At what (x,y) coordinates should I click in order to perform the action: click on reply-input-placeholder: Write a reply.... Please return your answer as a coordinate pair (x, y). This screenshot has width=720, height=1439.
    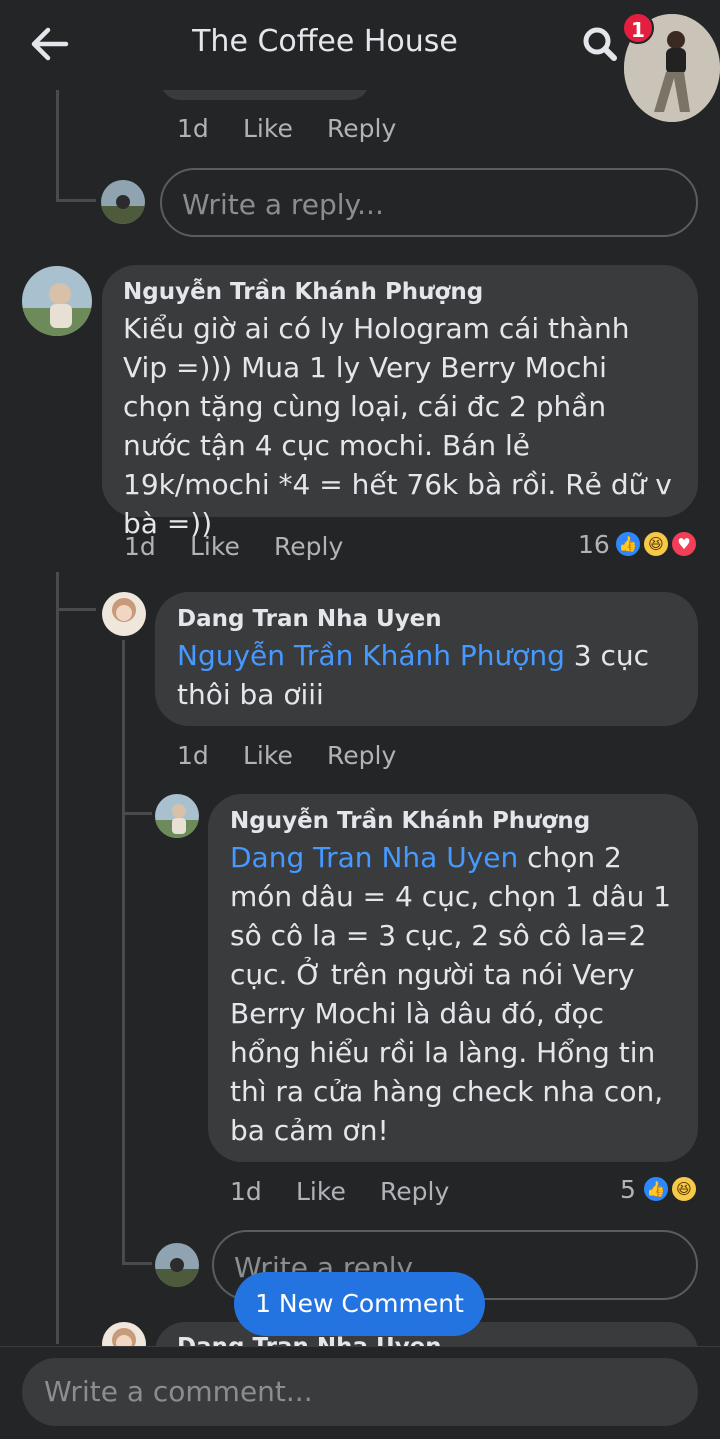
    Looking at the image, I should click on (283, 204).